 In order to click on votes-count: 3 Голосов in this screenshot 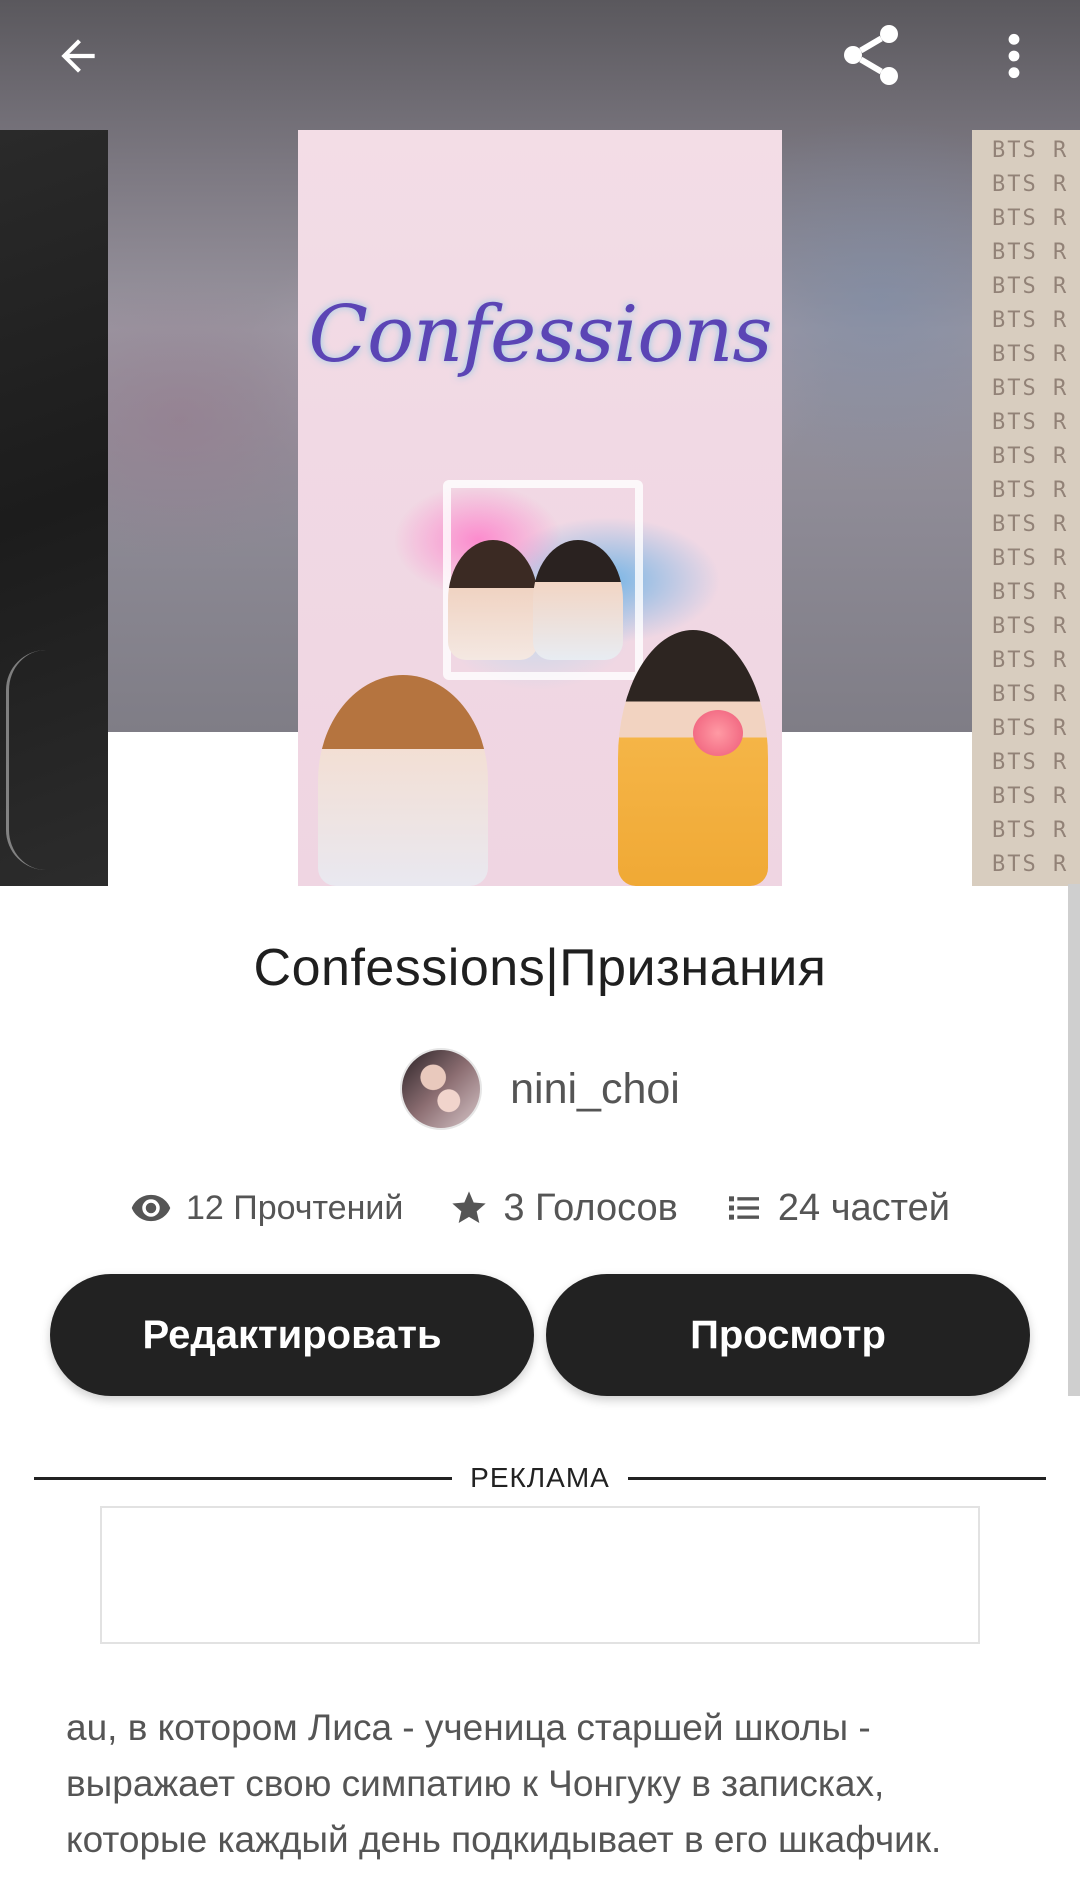, I will do `click(590, 1207)`.